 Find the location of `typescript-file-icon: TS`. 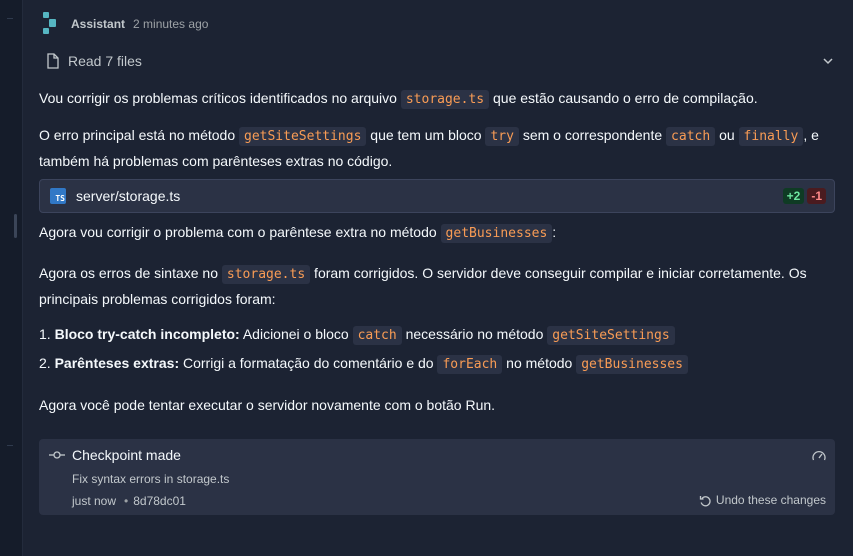

typescript-file-icon: TS is located at coordinates (58, 196).